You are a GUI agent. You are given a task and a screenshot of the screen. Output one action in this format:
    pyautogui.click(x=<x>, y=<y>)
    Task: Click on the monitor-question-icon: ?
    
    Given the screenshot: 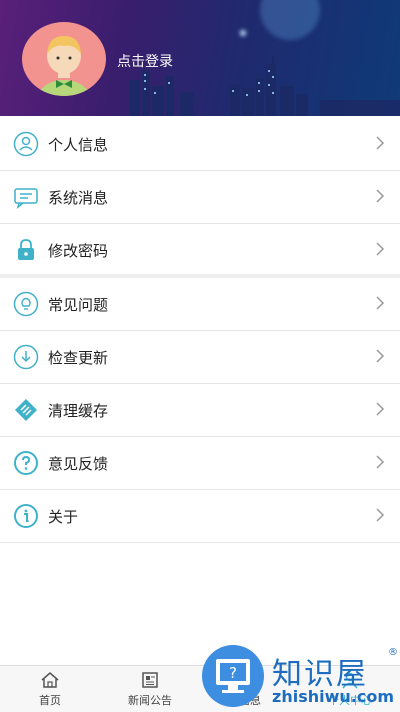 What is the action you would take?
    pyautogui.click(x=233, y=676)
    